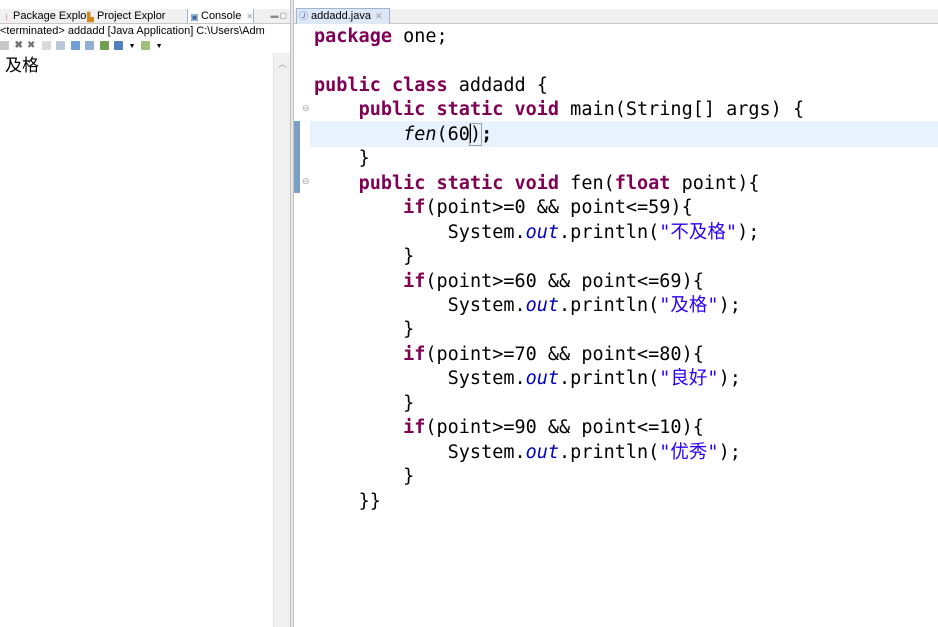 The height and width of the screenshot is (627, 938). I want to click on new-console-icon, so click(146, 46).